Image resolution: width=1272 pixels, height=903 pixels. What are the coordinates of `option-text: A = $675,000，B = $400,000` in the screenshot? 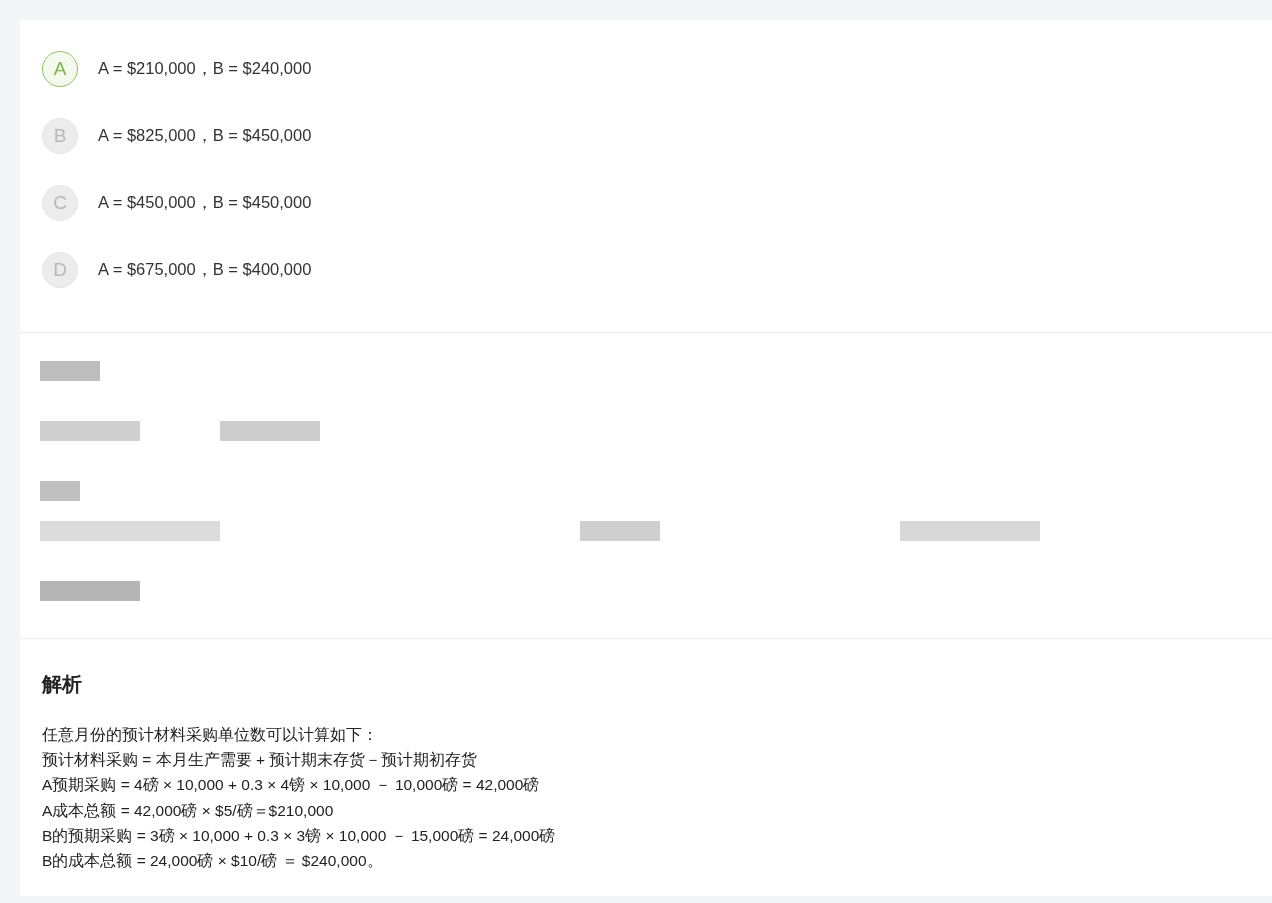 It's located at (205, 269).